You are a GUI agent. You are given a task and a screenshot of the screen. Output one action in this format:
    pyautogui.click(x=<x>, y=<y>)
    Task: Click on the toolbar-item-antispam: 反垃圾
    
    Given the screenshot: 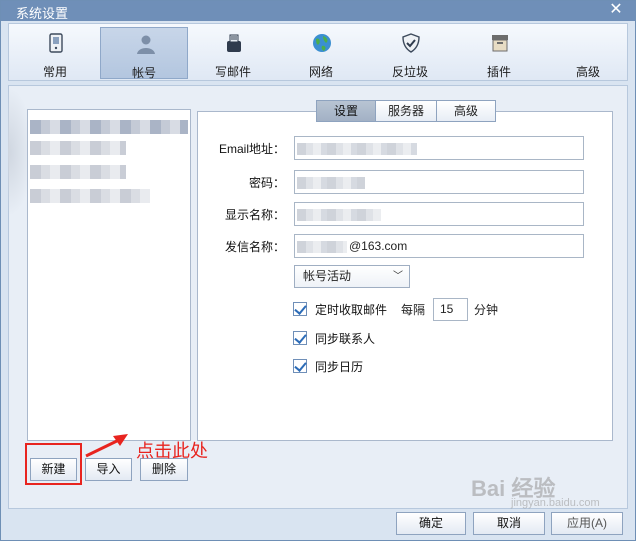 What is the action you would take?
    pyautogui.click(x=410, y=53)
    